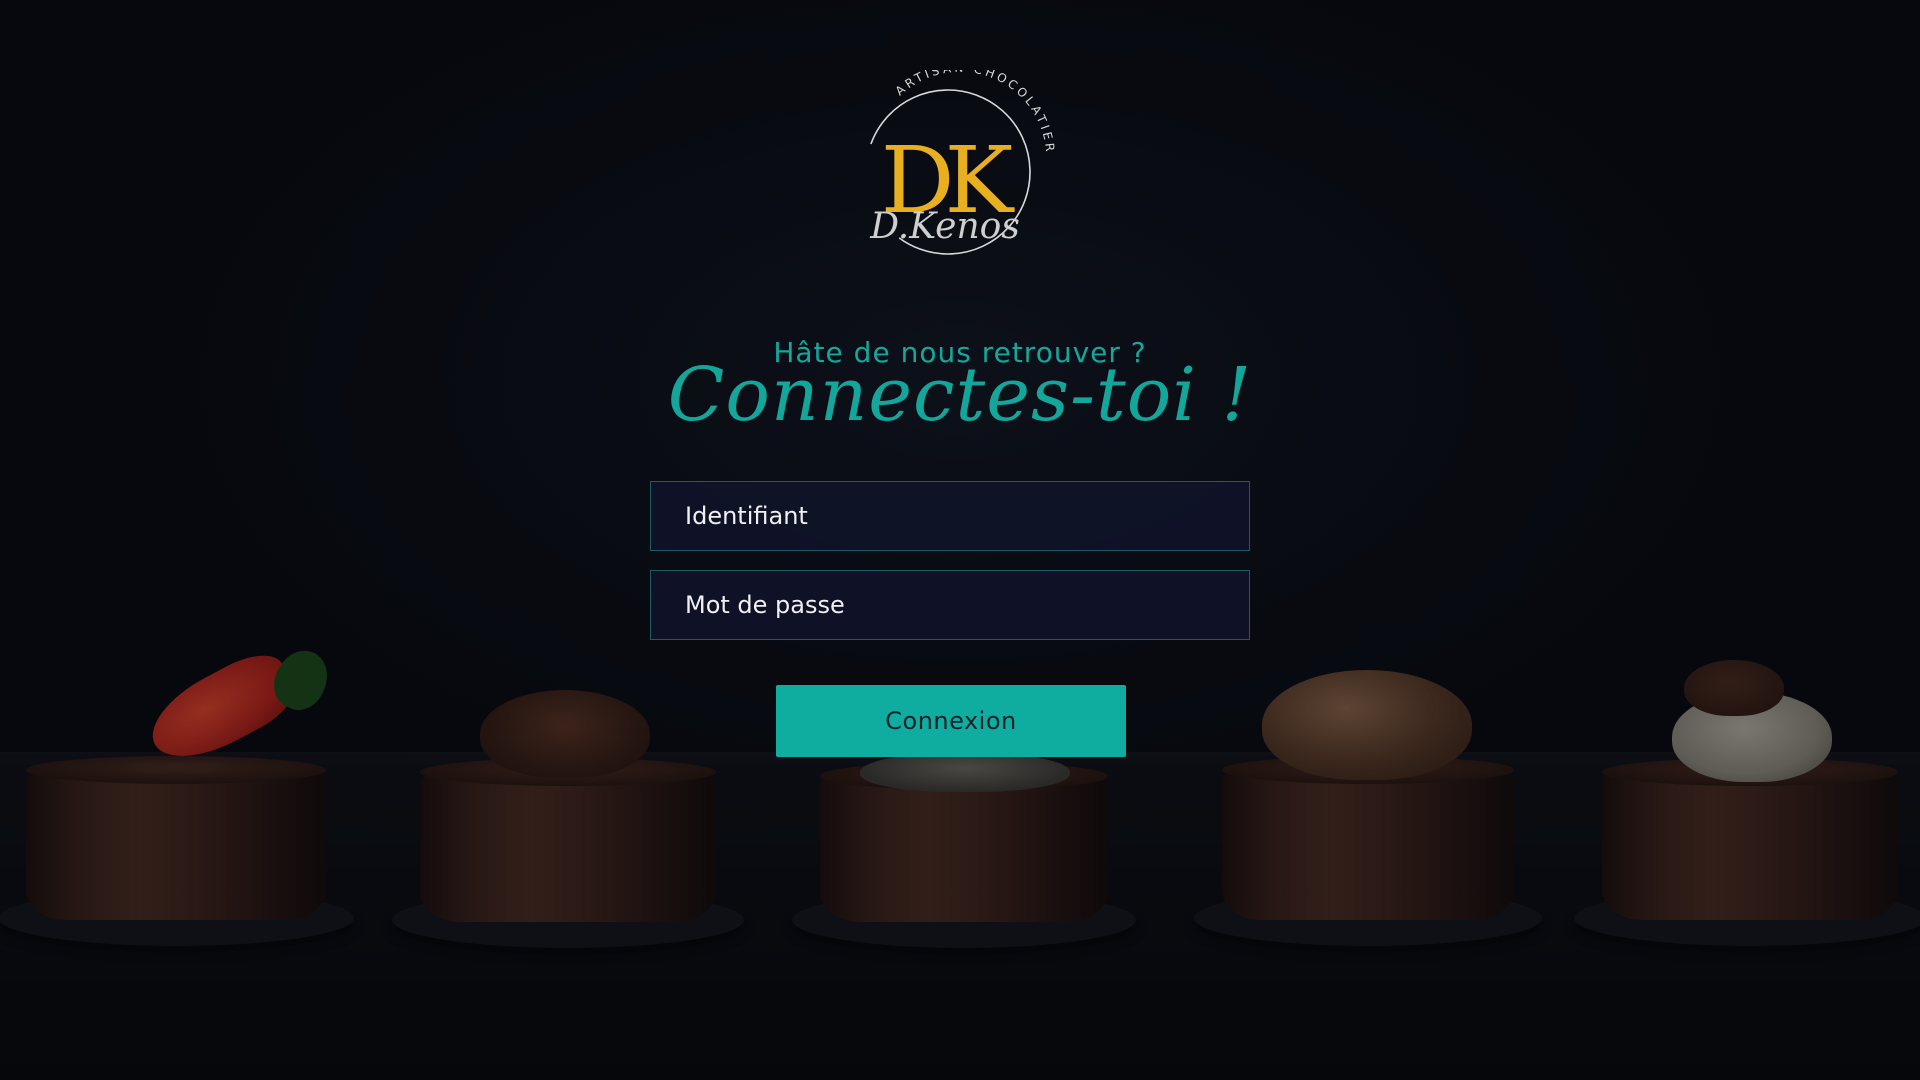 The height and width of the screenshot is (1080, 1920). I want to click on login-button: Connexion, so click(951, 721).